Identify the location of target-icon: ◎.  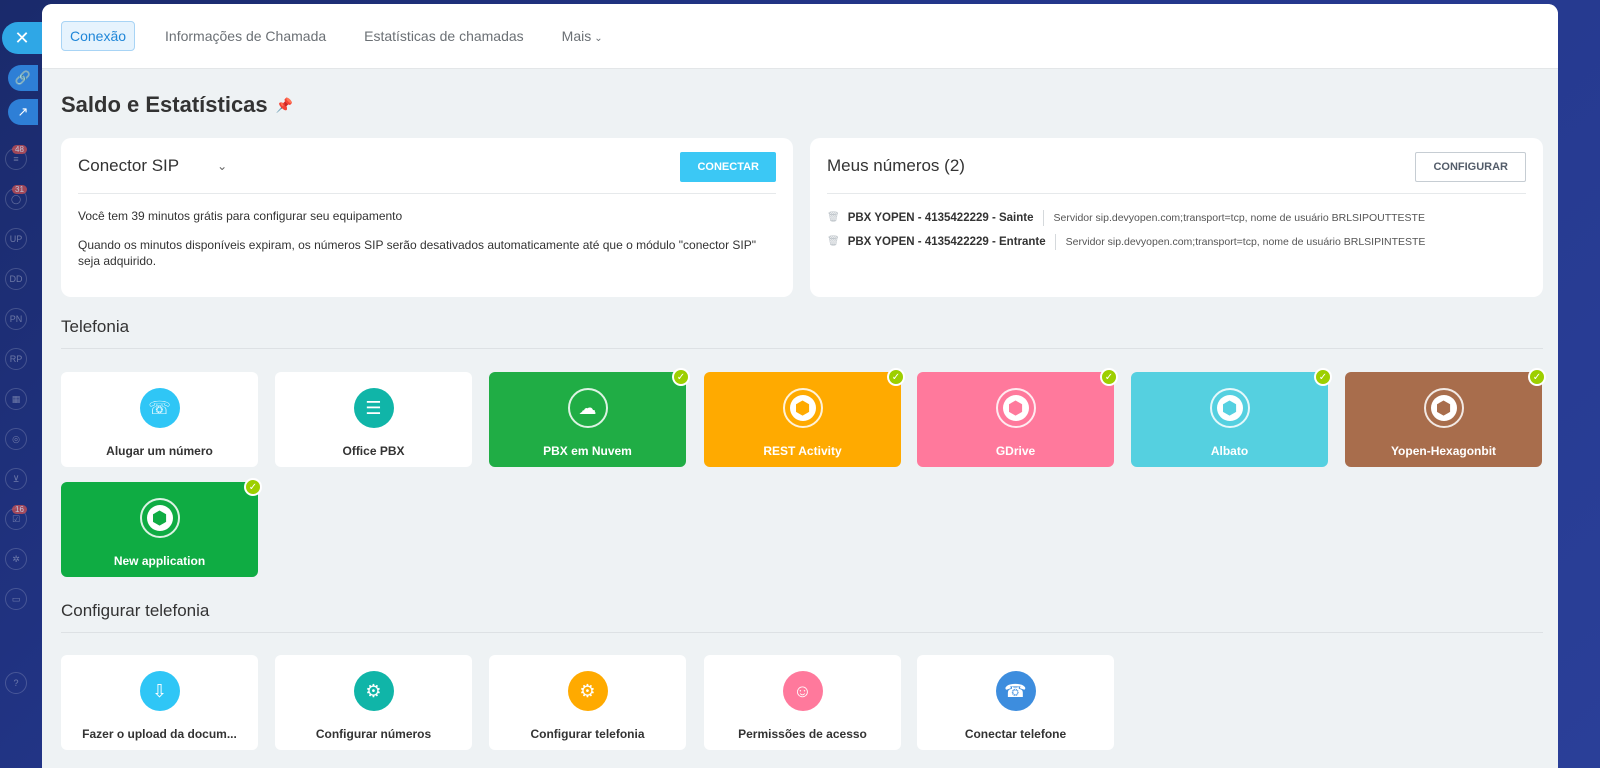
(16, 439).